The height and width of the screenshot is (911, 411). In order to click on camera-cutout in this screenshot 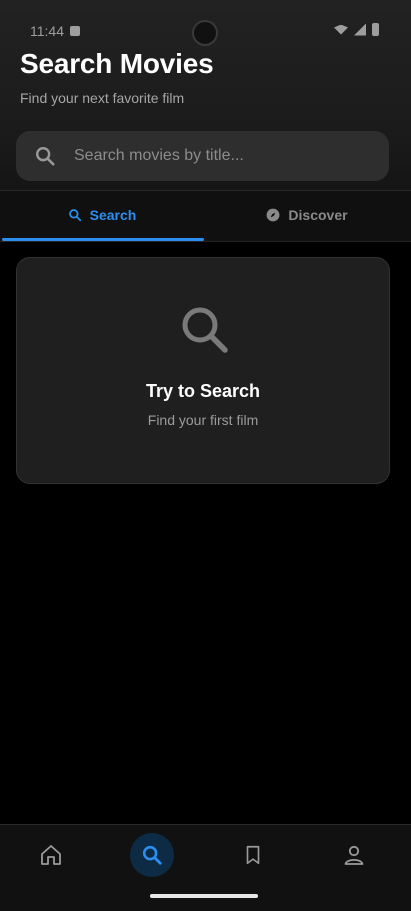, I will do `click(205, 33)`.